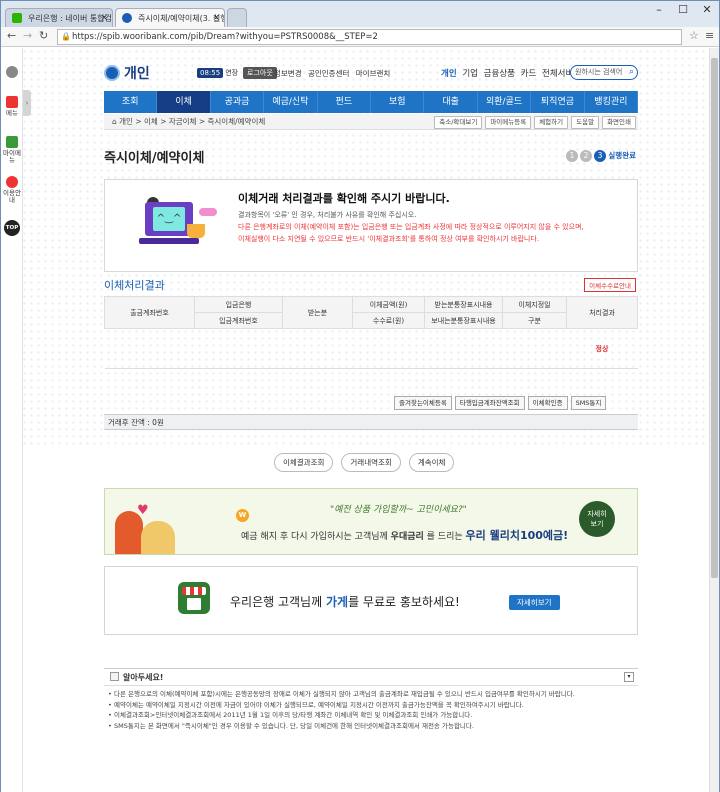 Image resolution: width=720 pixels, height=792 pixels. I want to click on store-bold: 가게, so click(337, 602).